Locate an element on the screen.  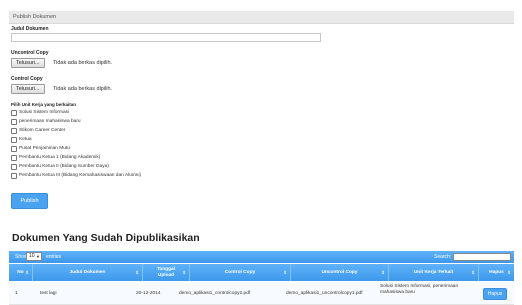
delete-button: Hapus is located at coordinates (495, 294).